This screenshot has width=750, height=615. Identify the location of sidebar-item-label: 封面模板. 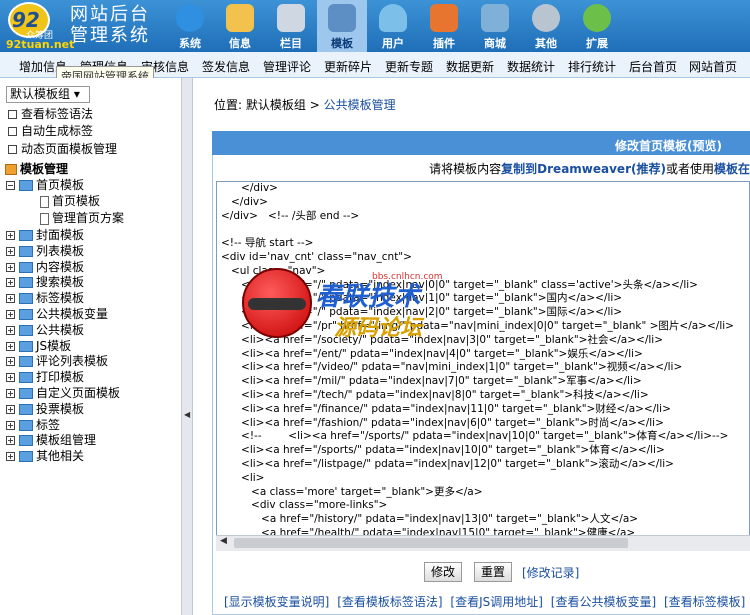
(60, 235).